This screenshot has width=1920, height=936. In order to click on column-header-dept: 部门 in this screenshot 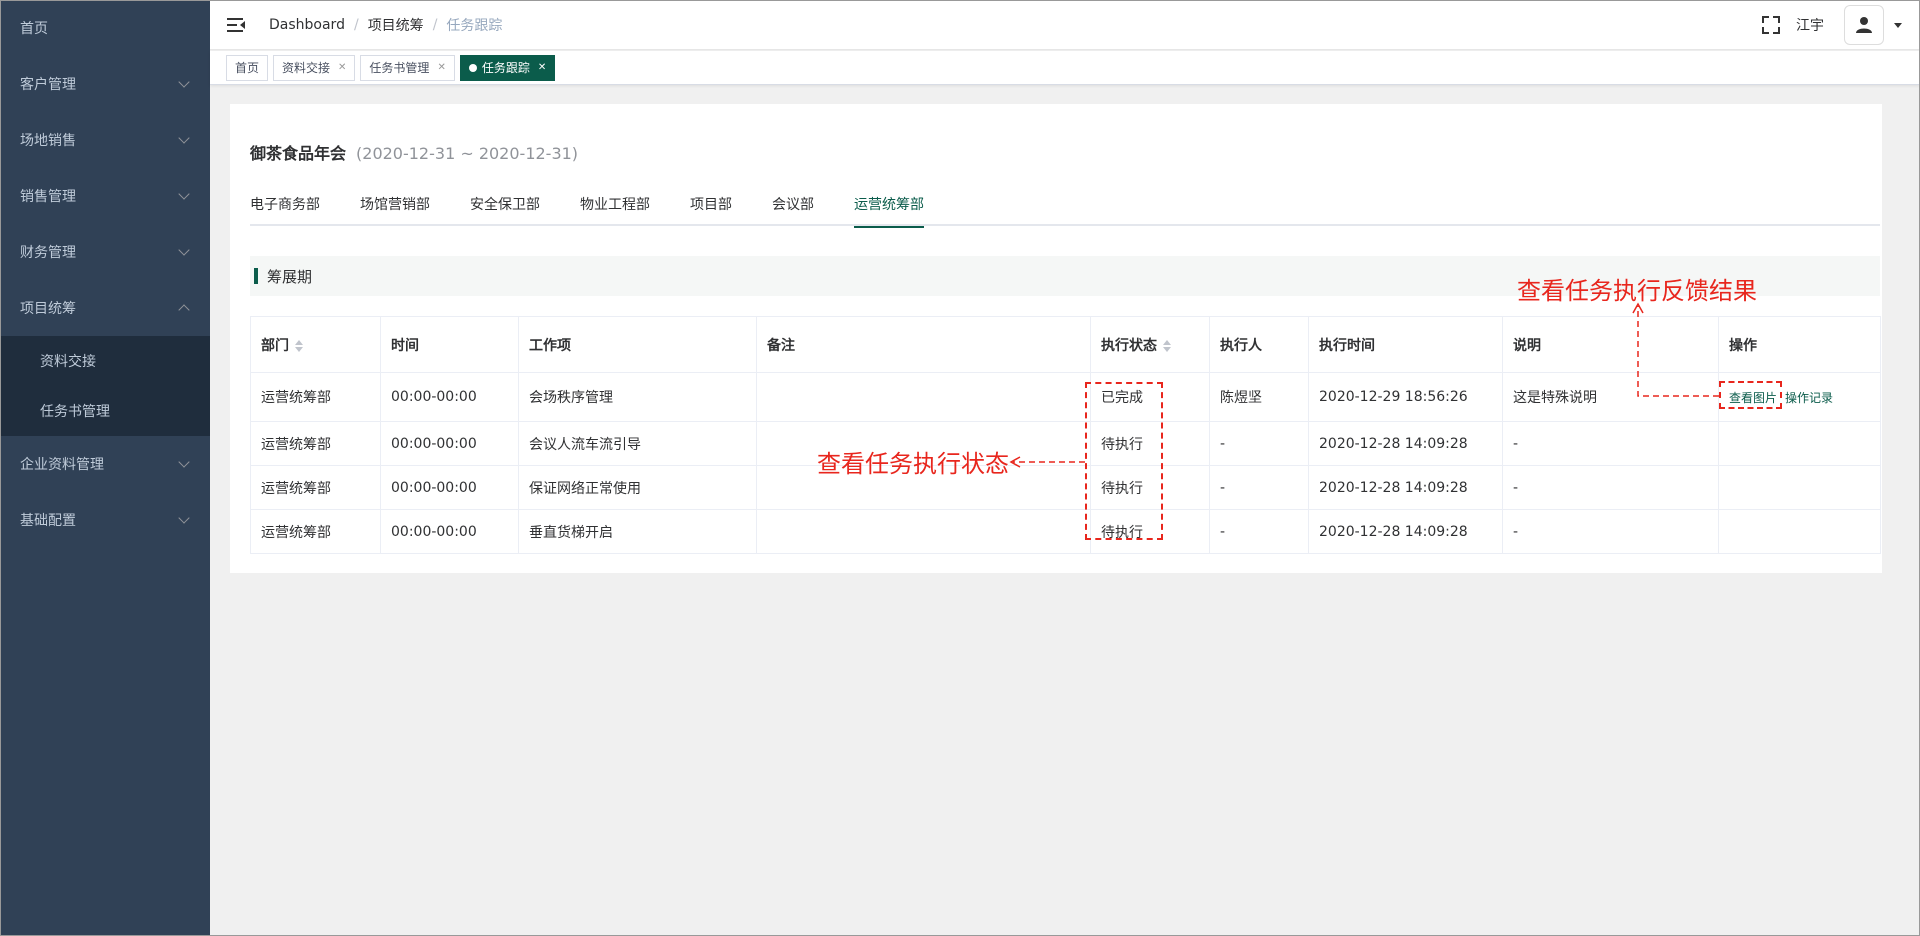, I will do `click(315, 344)`.